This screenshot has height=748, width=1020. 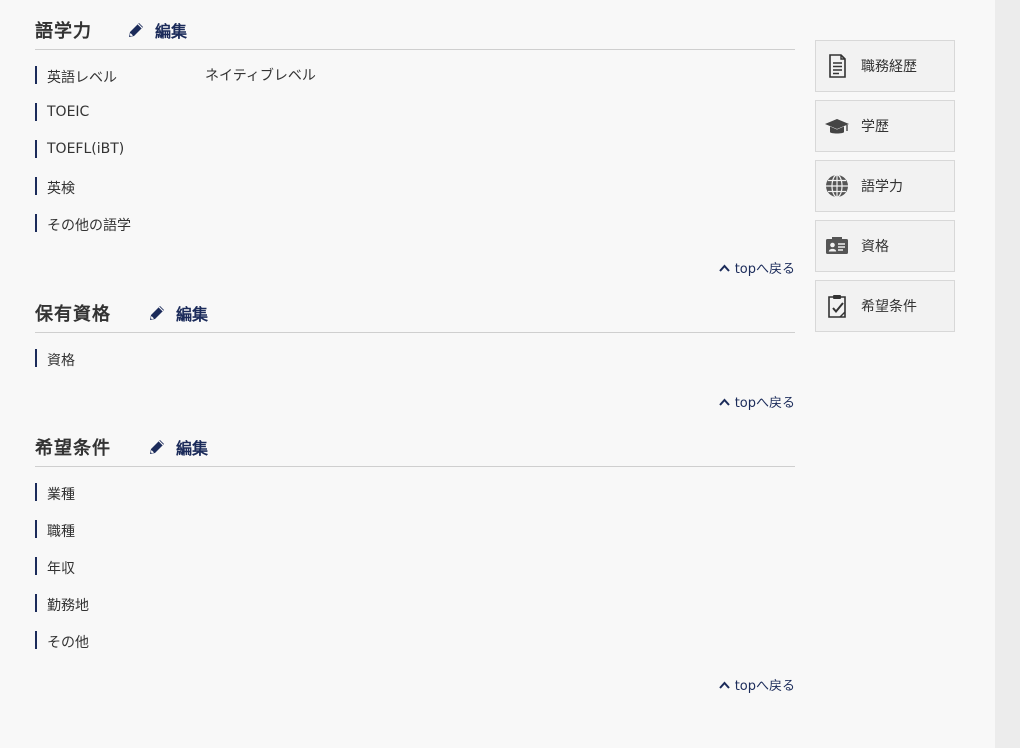 I want to click on section-title: 語学力, so click(x=63, y=31).